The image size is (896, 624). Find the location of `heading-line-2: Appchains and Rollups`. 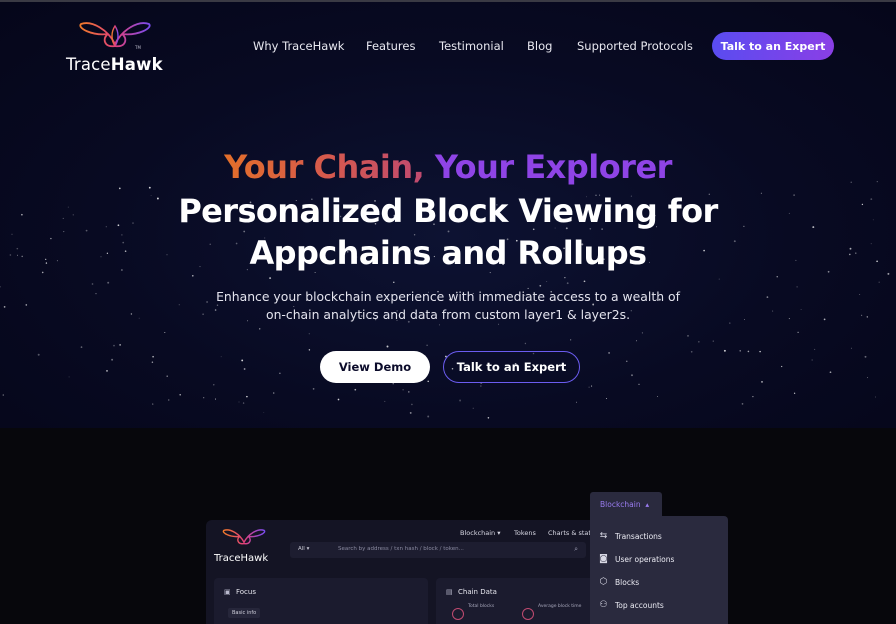

heading-line-2: Appchains and Rollups is located at coordinates (448, 253).